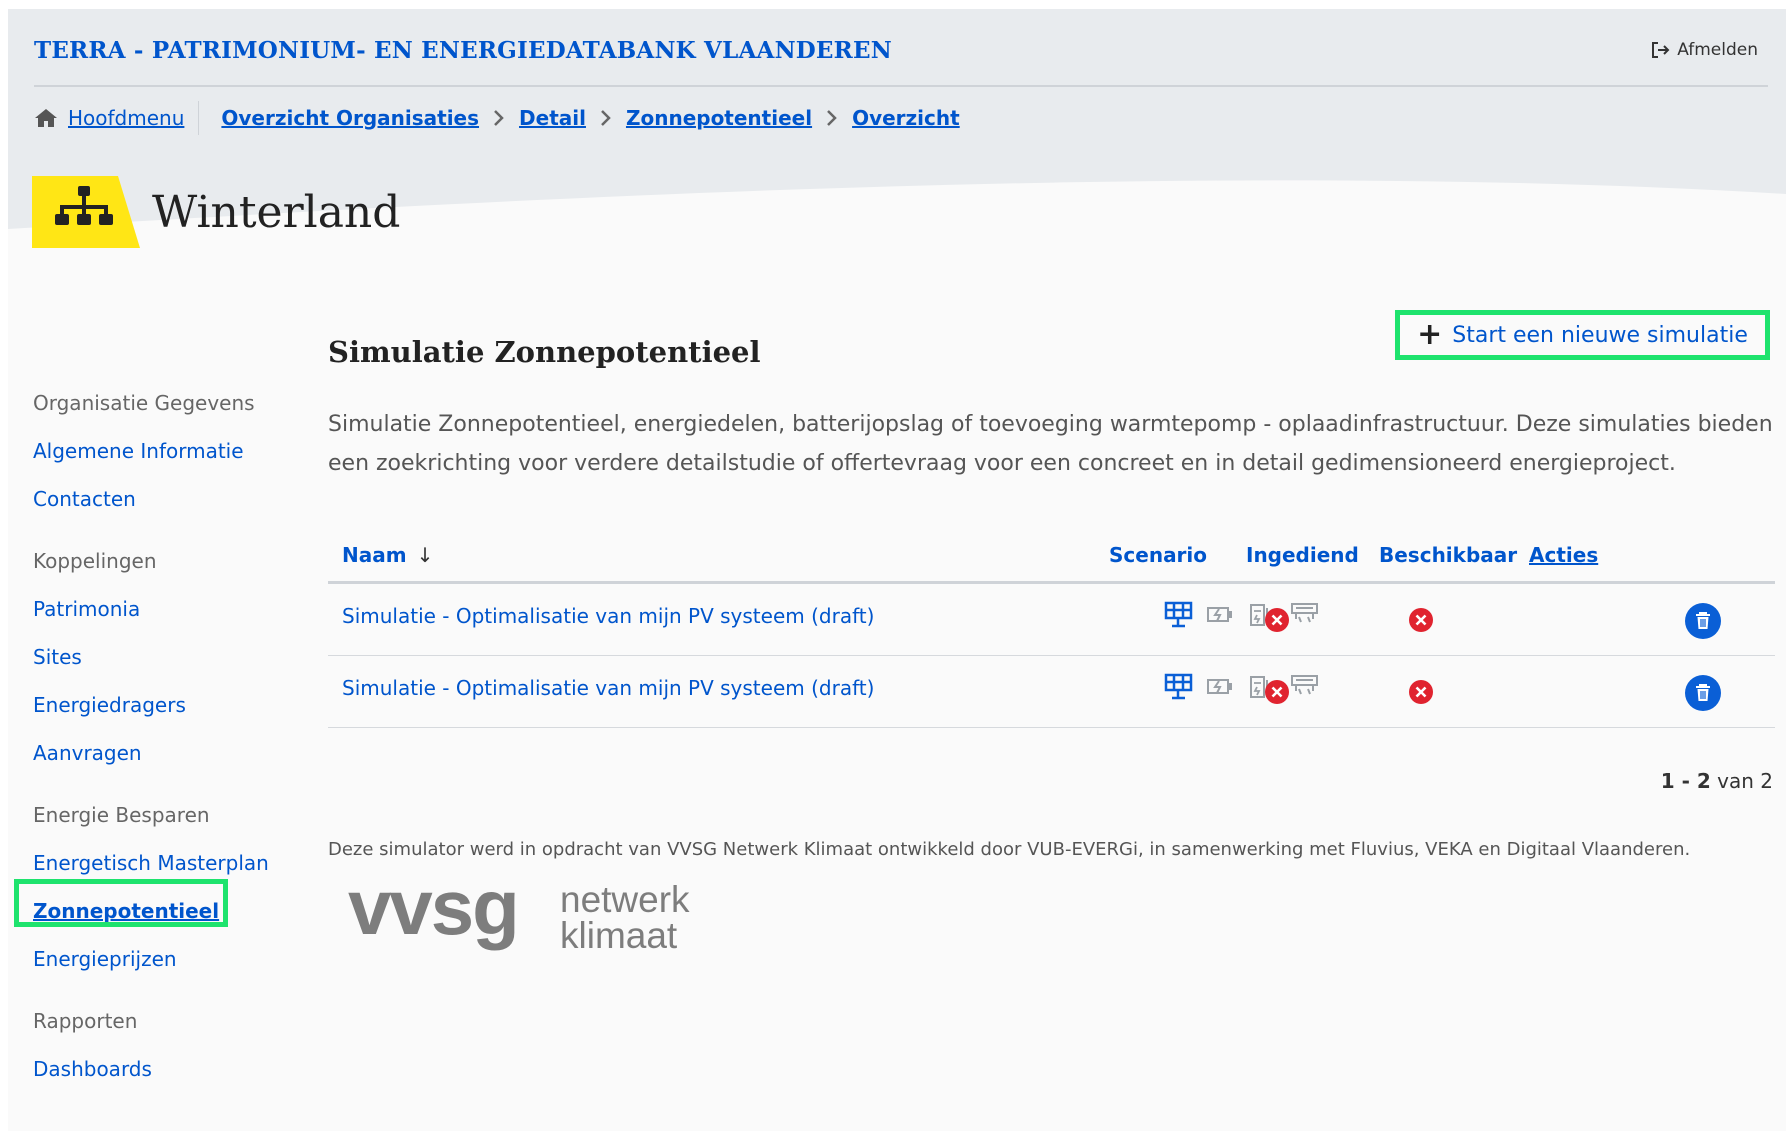 Image resolution: width=1786 pixels, height=1131 pixels. Describe the element at coordinates (1685, 781) in the screenshot. I see `pagination-range: 1 - 2` at that location.